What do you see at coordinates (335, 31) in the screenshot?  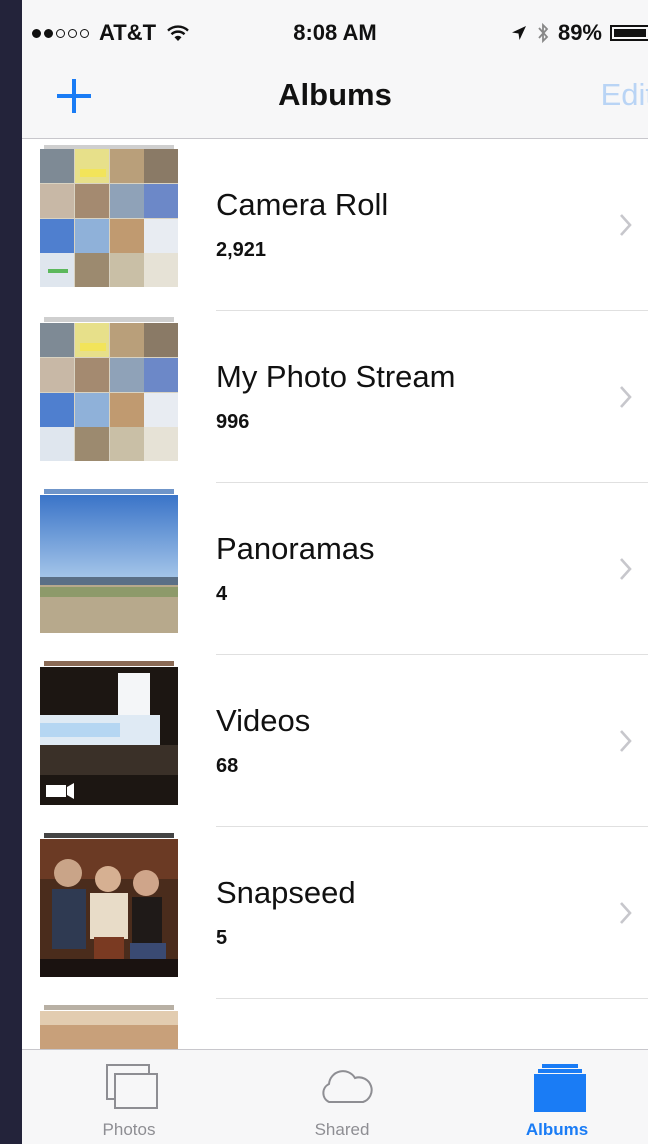 I see `status-bar: AT&T 8:08 AM 89%` at bounding box center [335, 31].